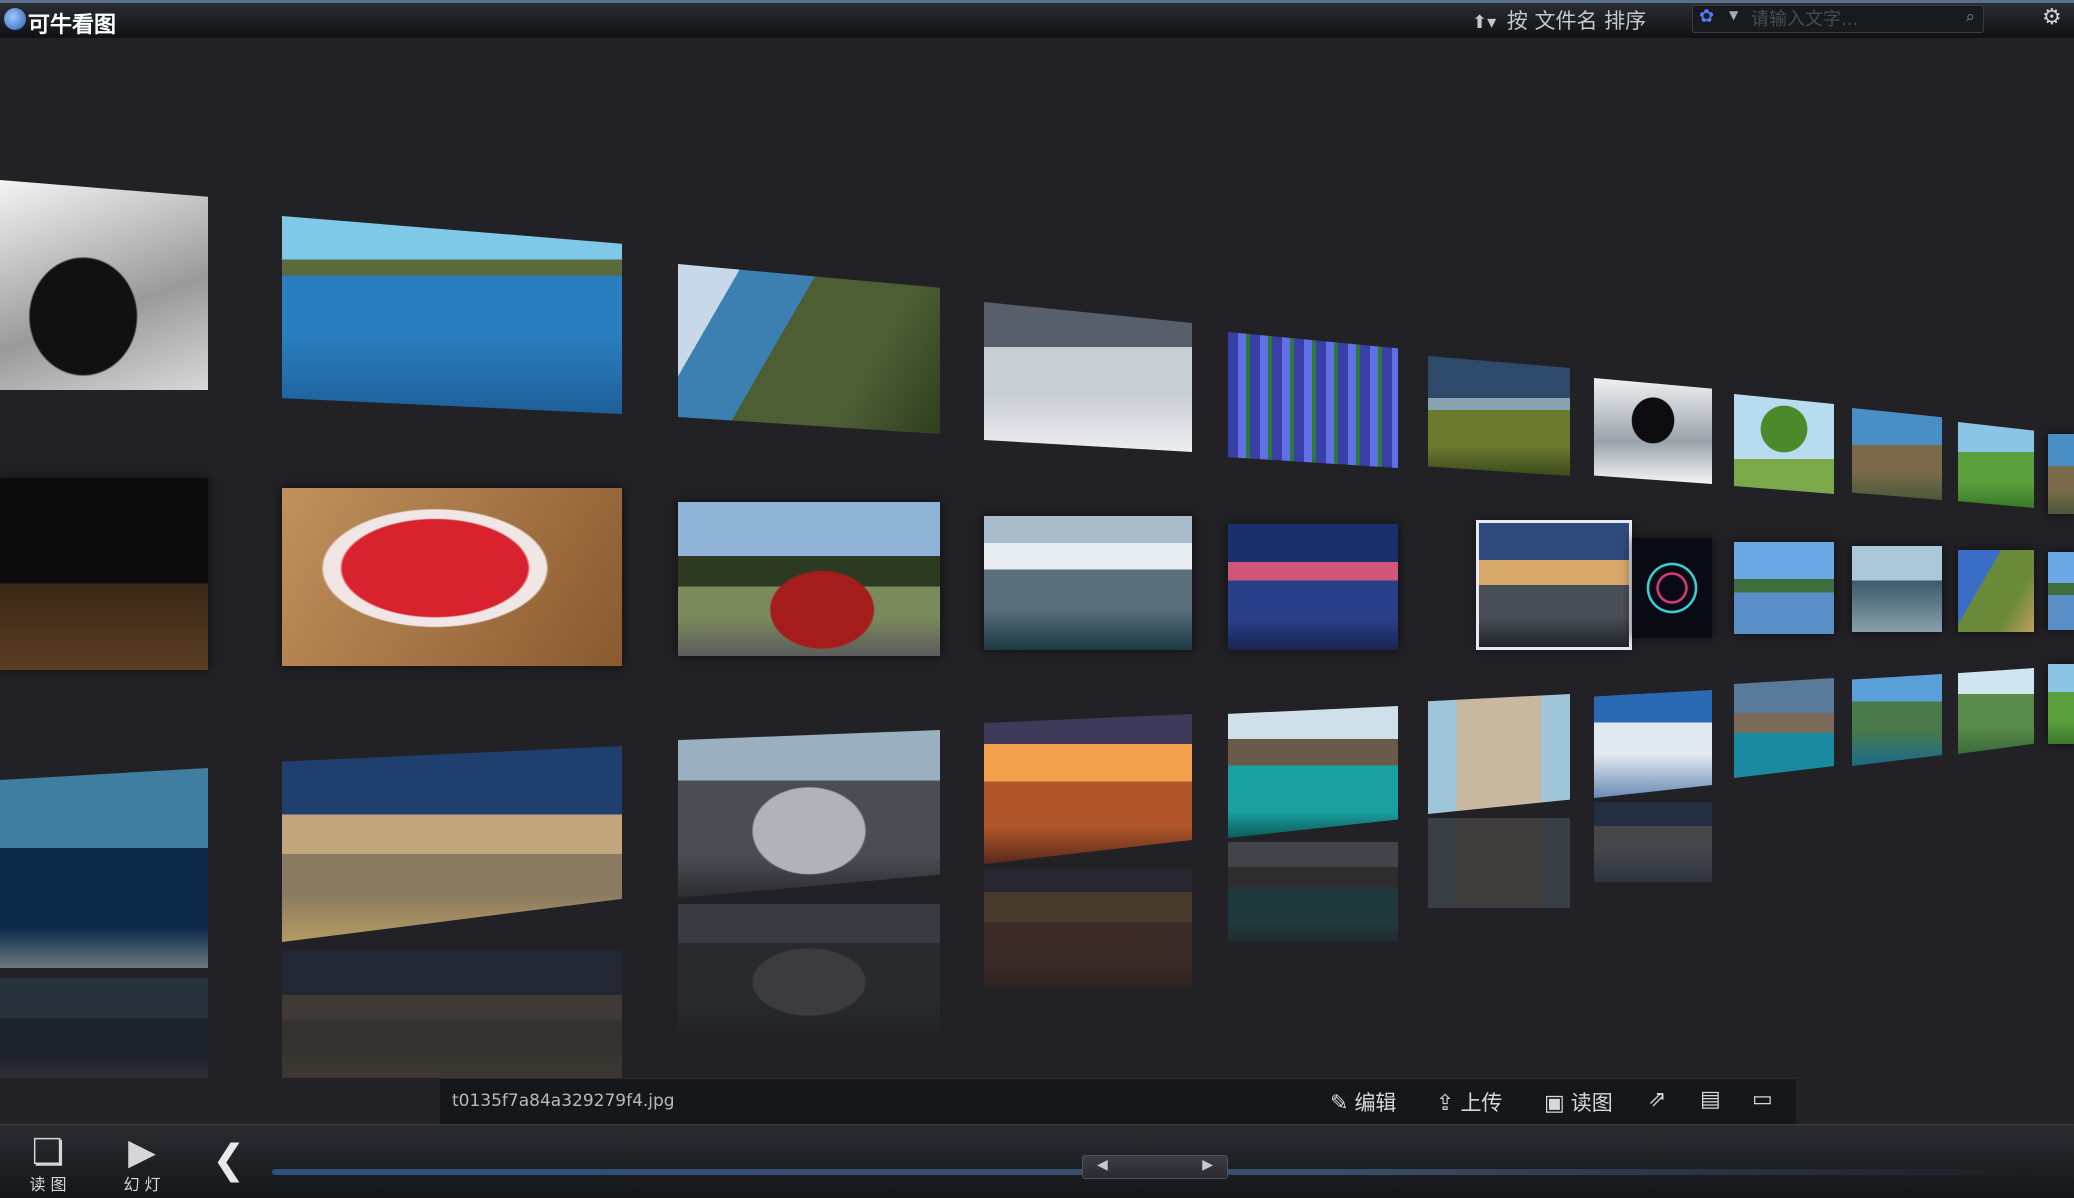  I want to click on baidu-paw-icon: ✿, so click(1706, 16).